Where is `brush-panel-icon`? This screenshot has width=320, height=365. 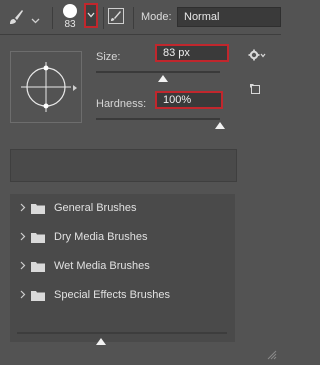 brush-panel-icon is located at coordinates (116, 16).